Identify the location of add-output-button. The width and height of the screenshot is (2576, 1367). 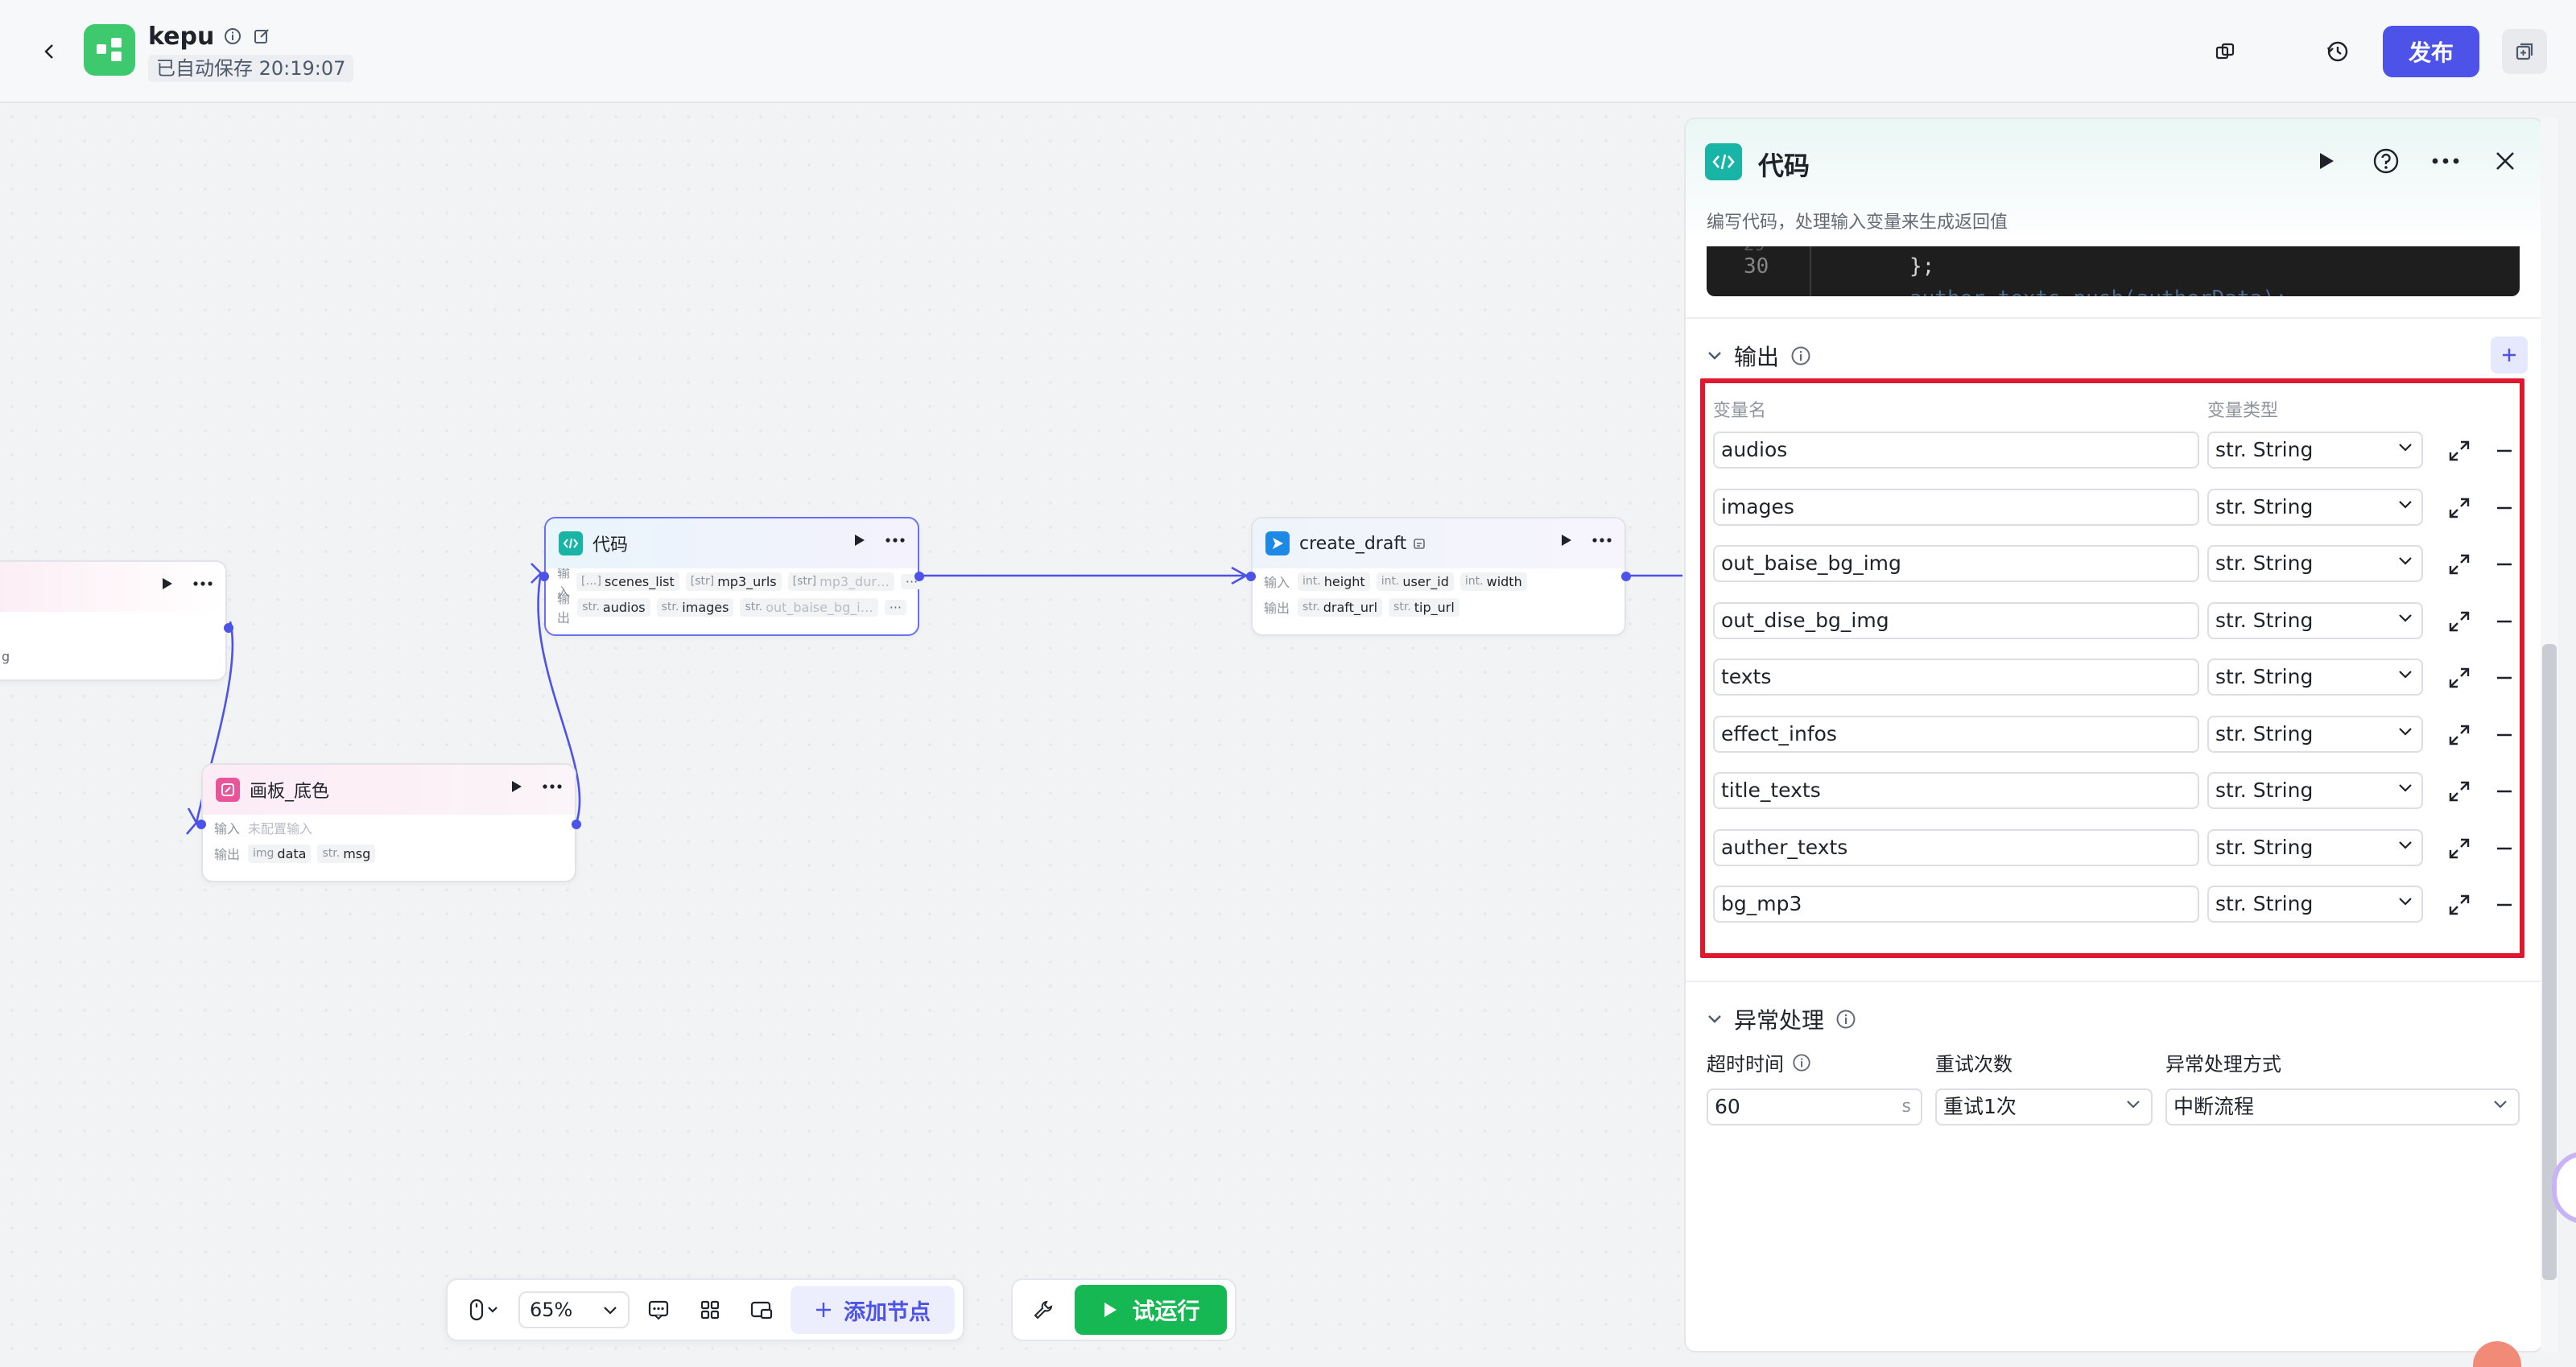
(2509, 355).